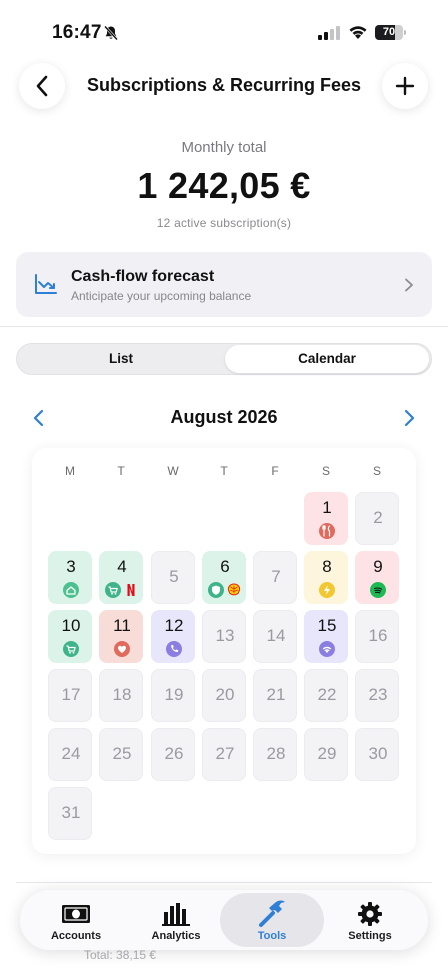  What do you see at coordinates (272, 936) in the screenshot?
I see `tab-label: Tools` at bounding box center [272, 936].